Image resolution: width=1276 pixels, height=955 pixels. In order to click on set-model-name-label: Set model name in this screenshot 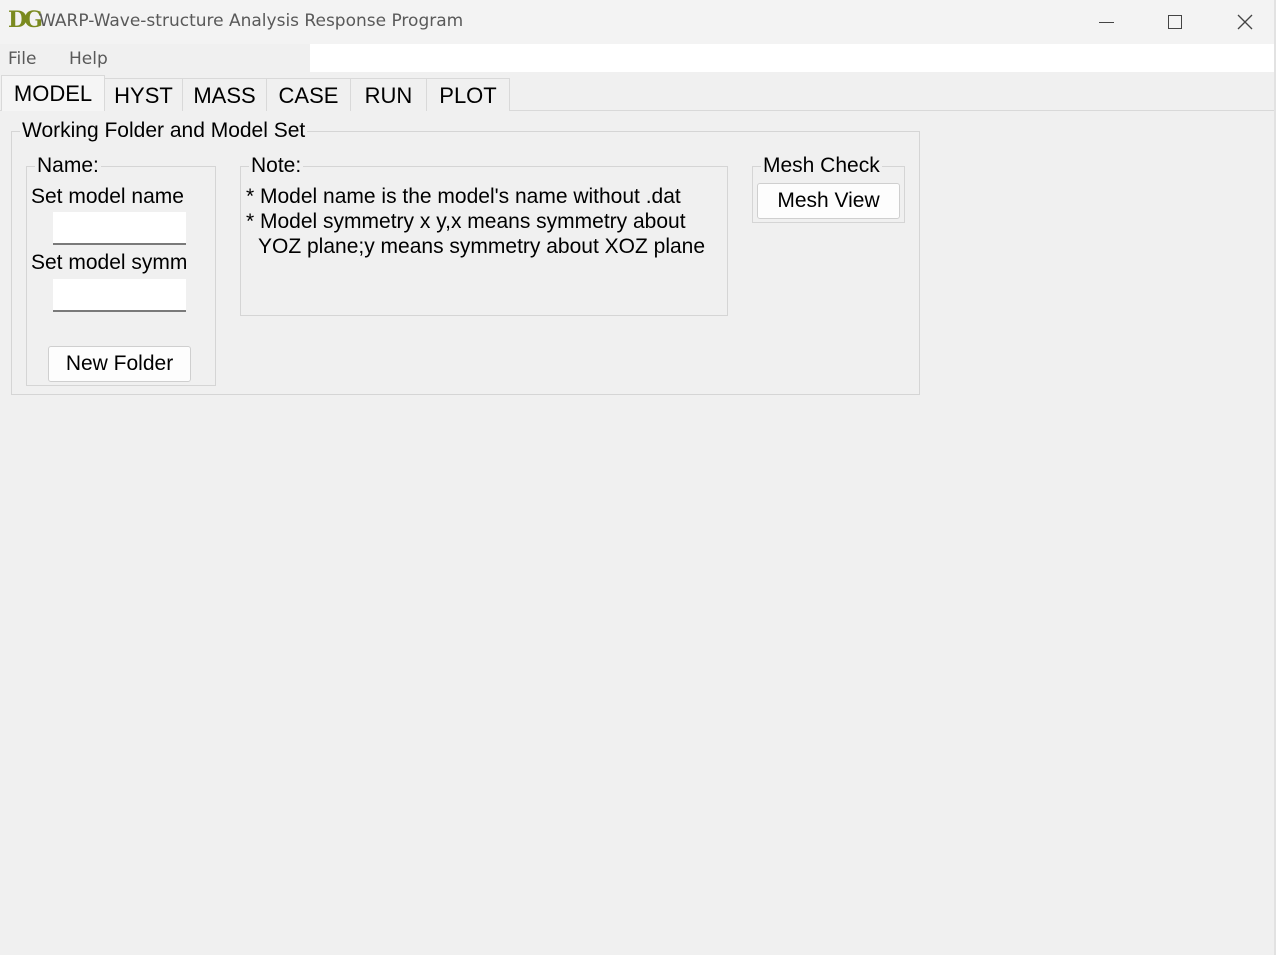, I will do `click(107, 196)`.